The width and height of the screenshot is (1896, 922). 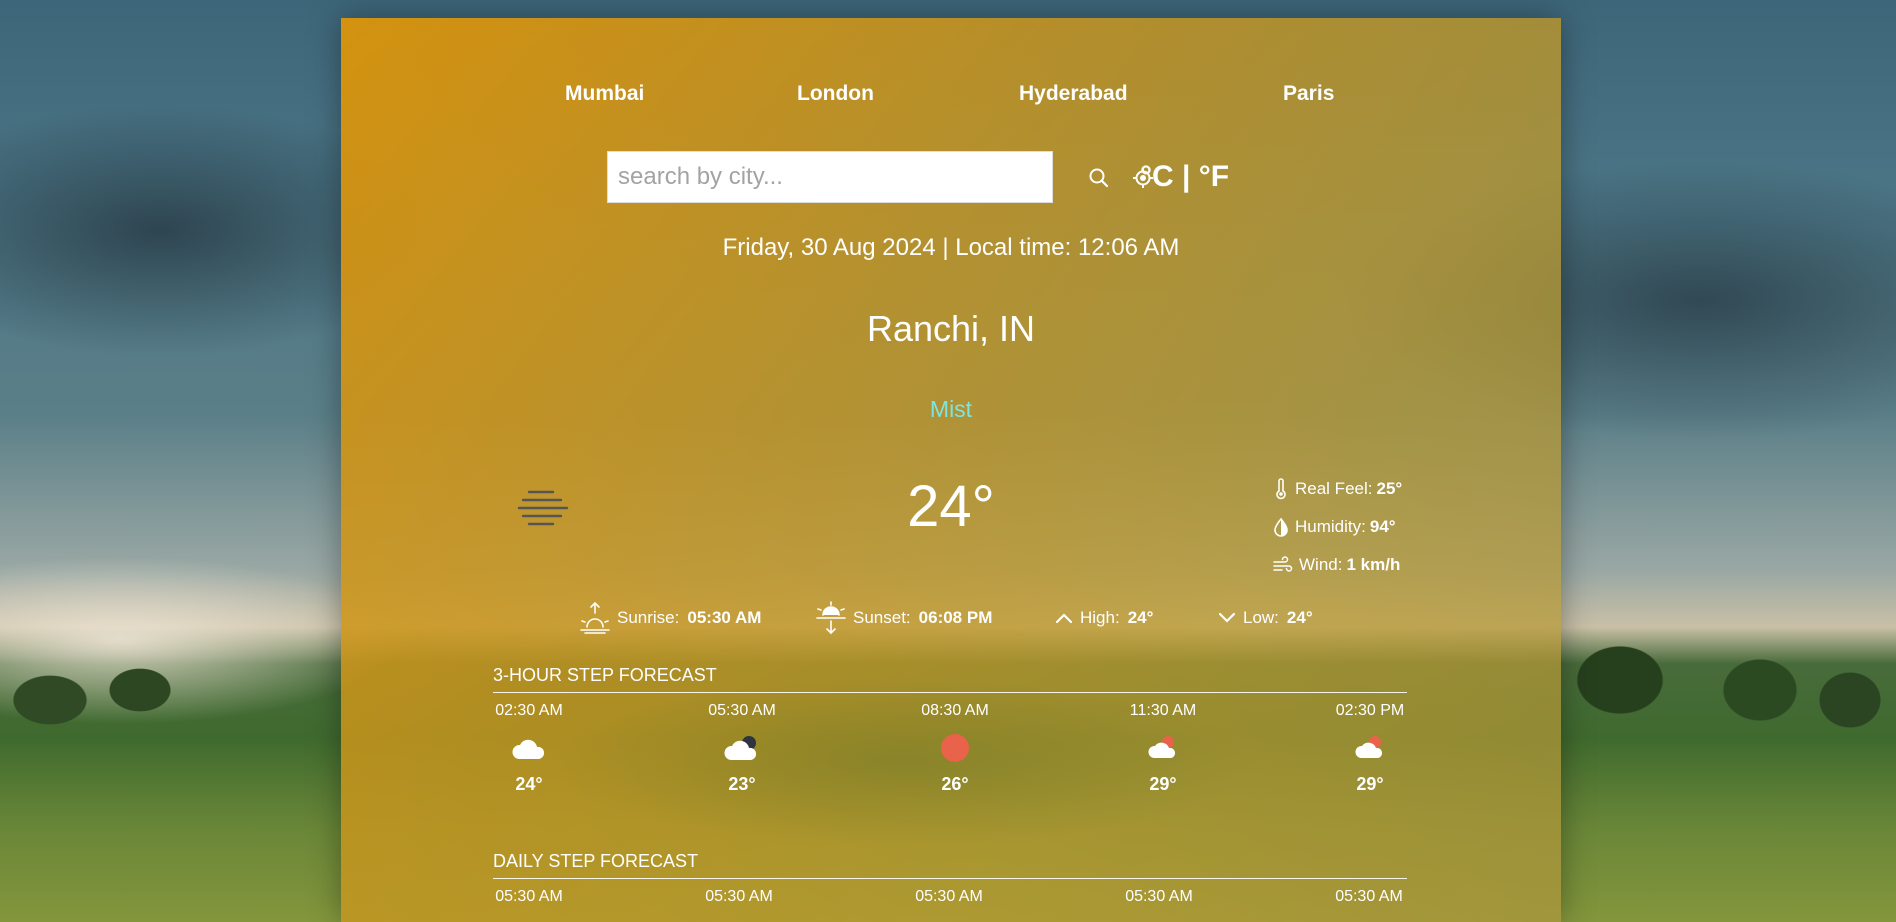 I want to click on weather-condition: Mist, so click(x=951, y=409).